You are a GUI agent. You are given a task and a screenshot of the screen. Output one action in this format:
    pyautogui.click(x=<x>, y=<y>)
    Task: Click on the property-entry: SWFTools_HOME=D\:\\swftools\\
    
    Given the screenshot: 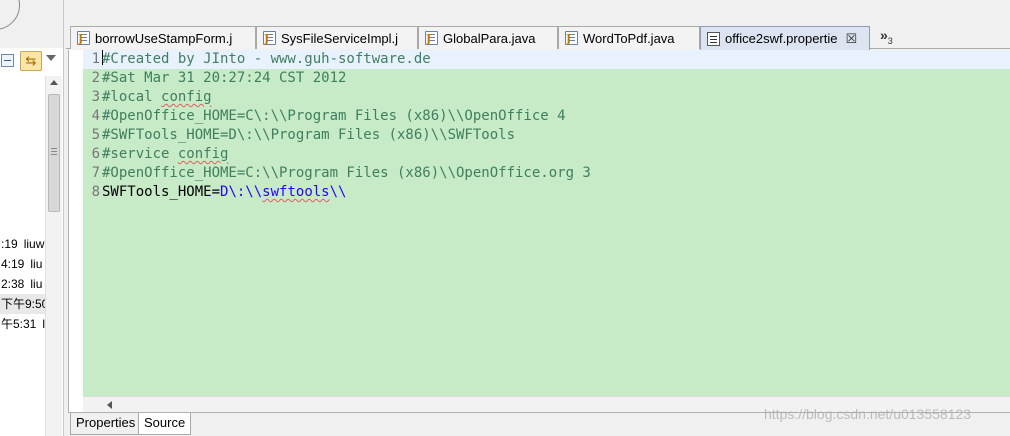 What is the action you would take?
    pyautogui.click(x=224, y=192)
    